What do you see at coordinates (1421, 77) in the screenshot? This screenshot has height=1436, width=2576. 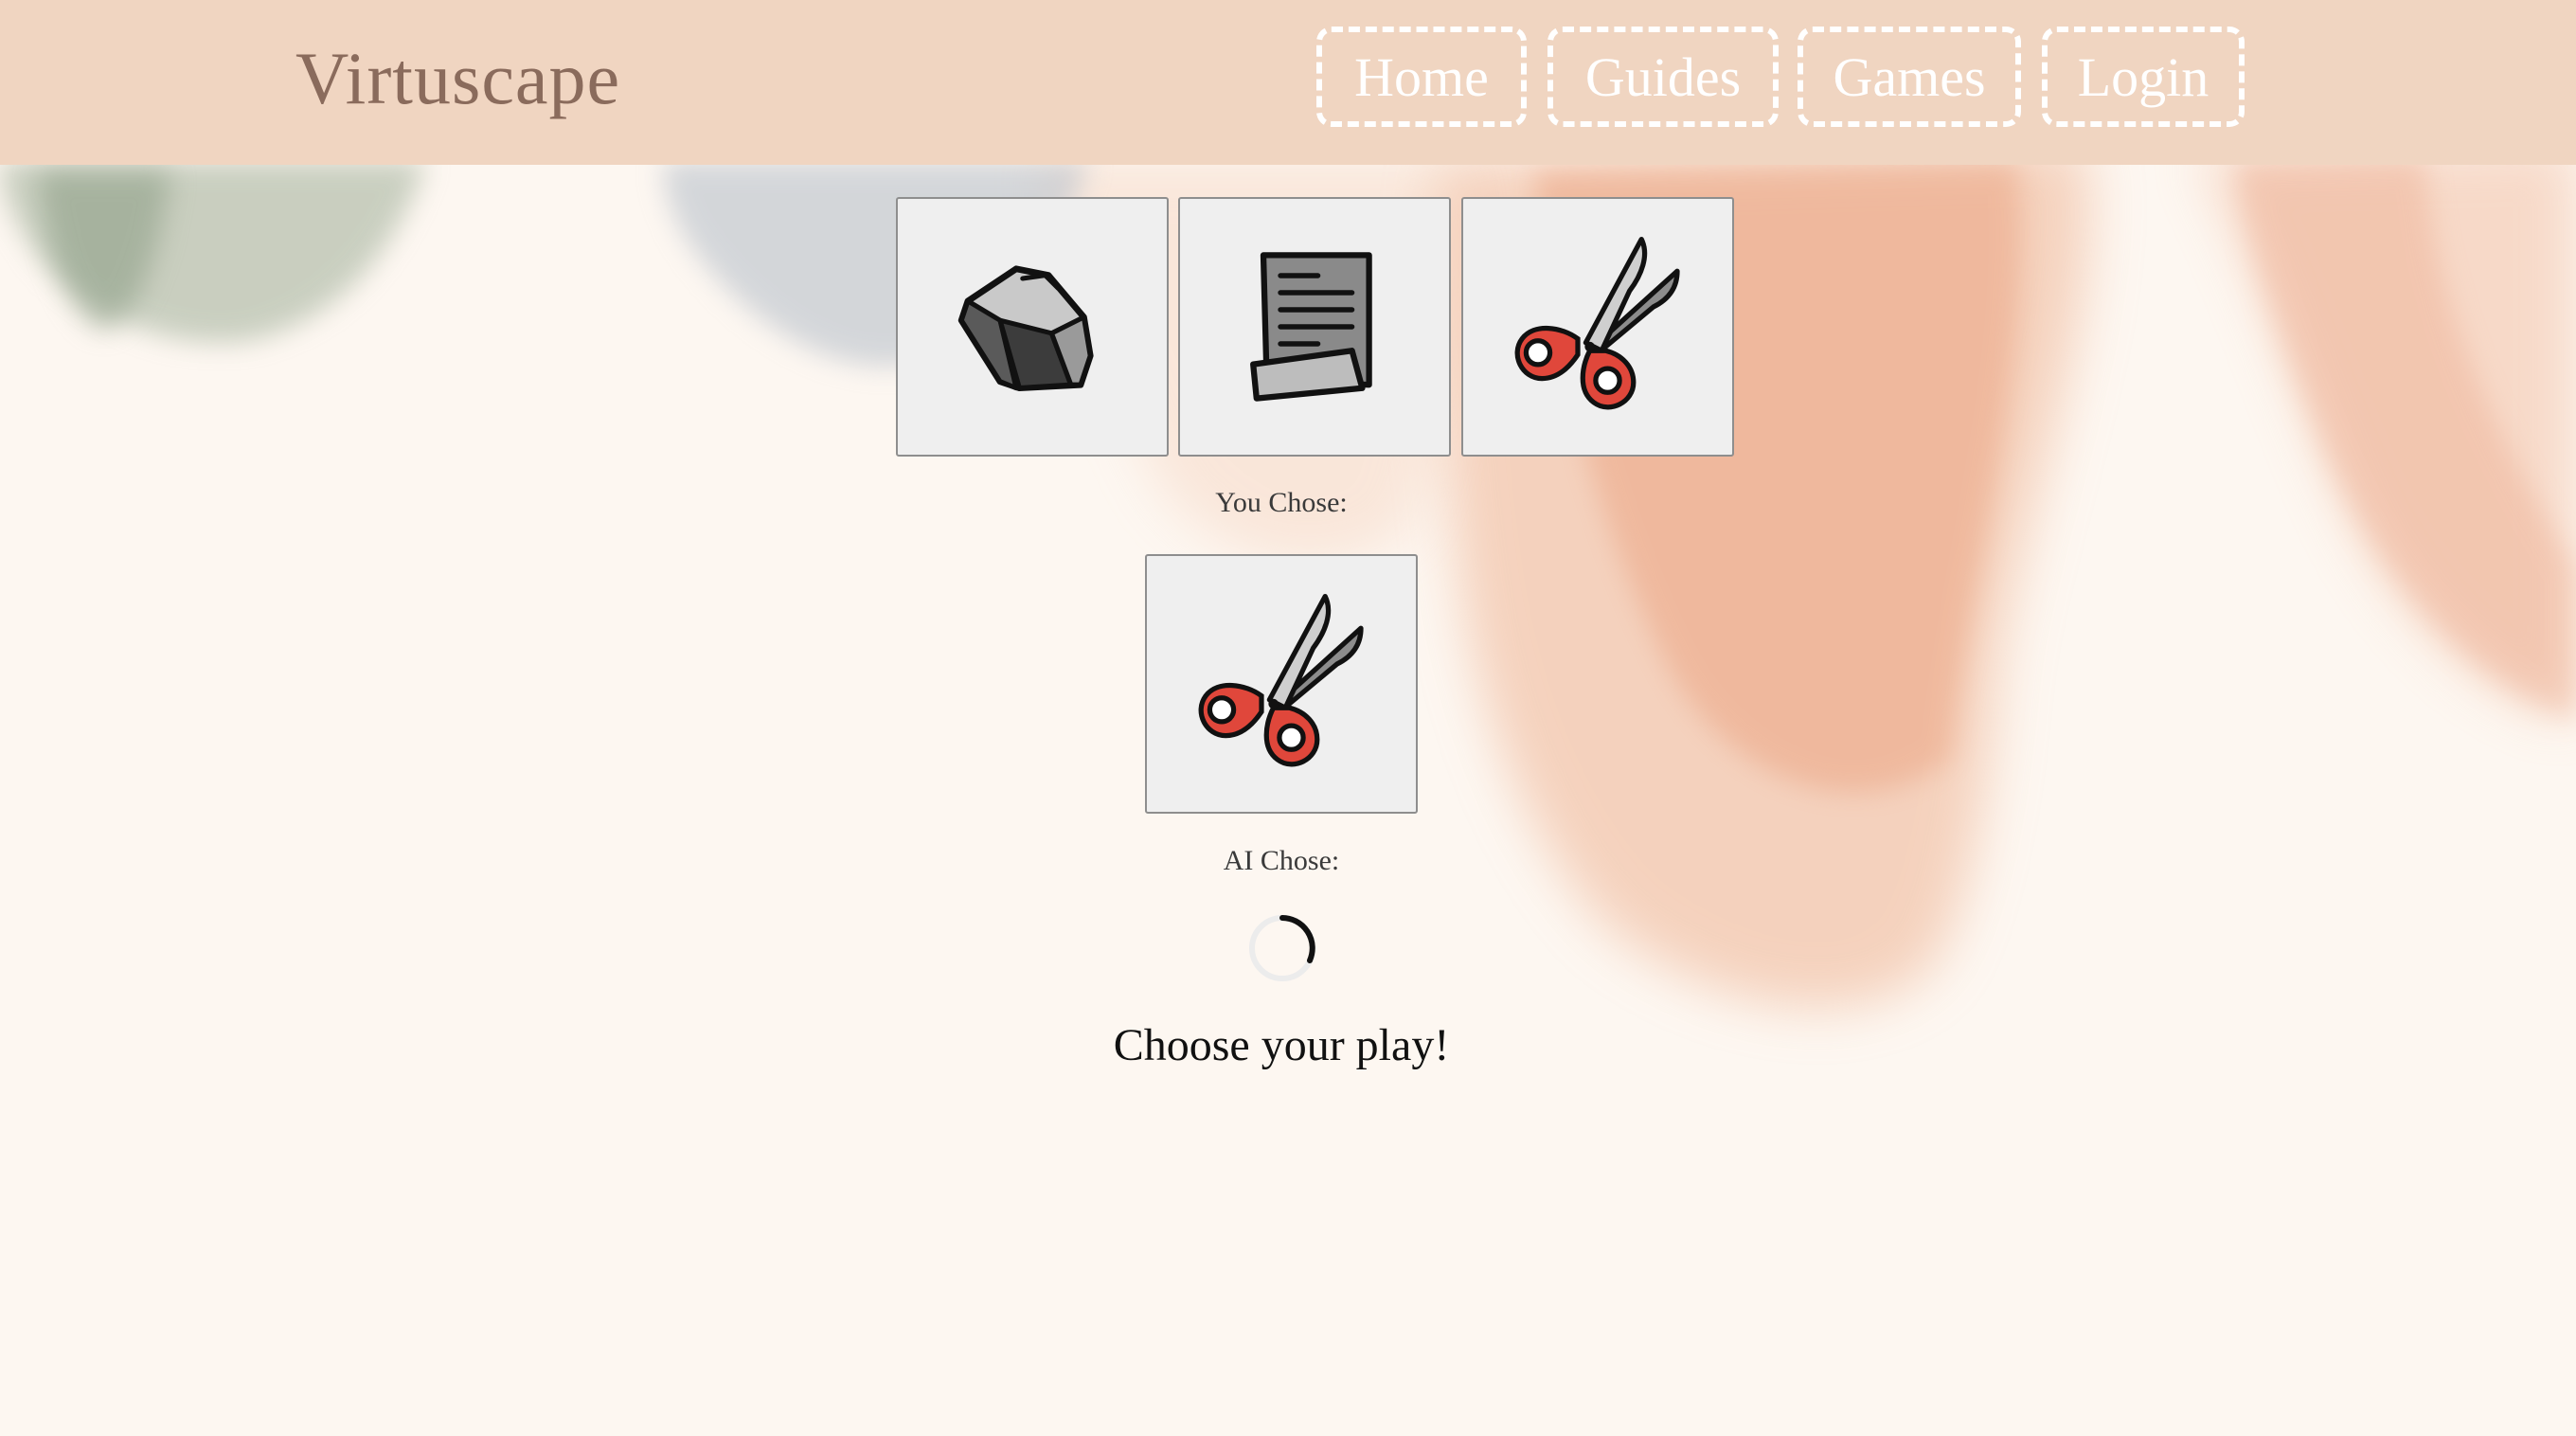 I see `nav-home-button: Home` at bounding box center [1421, 77].